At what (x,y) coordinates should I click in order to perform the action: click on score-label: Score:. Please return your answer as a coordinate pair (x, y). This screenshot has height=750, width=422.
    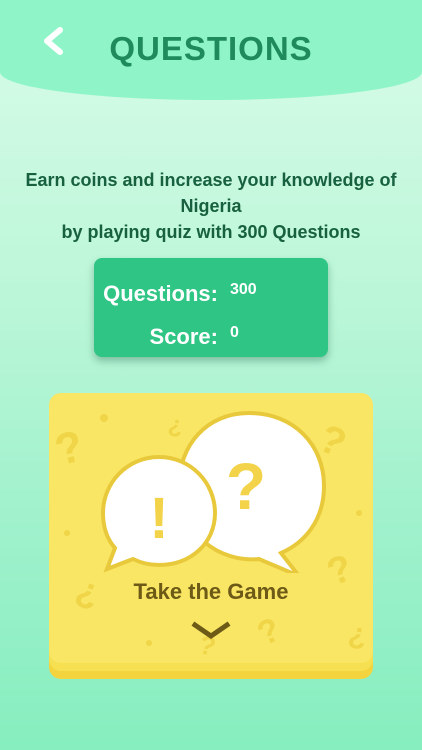
    Looking at the image, I should click on (183, 336).